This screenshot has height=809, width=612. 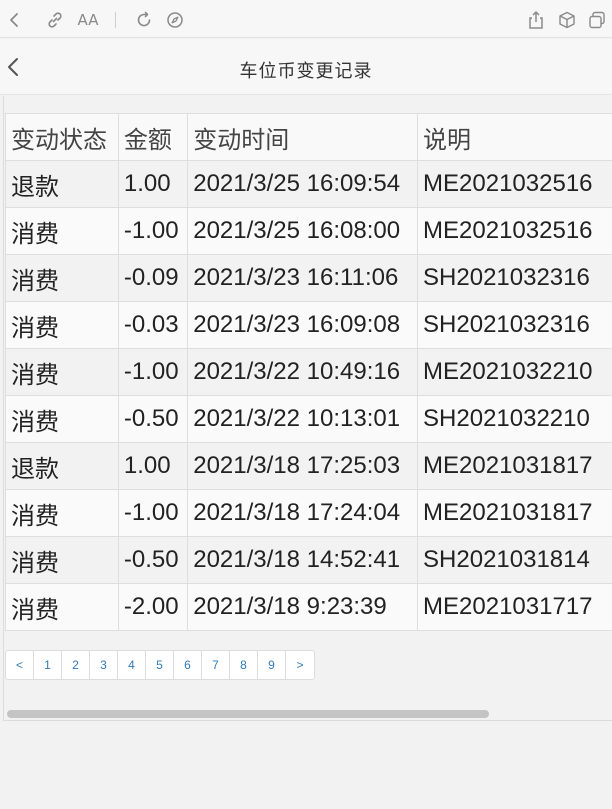 I want to click on pagination-page-8: 8, so click(x=244, y=665).